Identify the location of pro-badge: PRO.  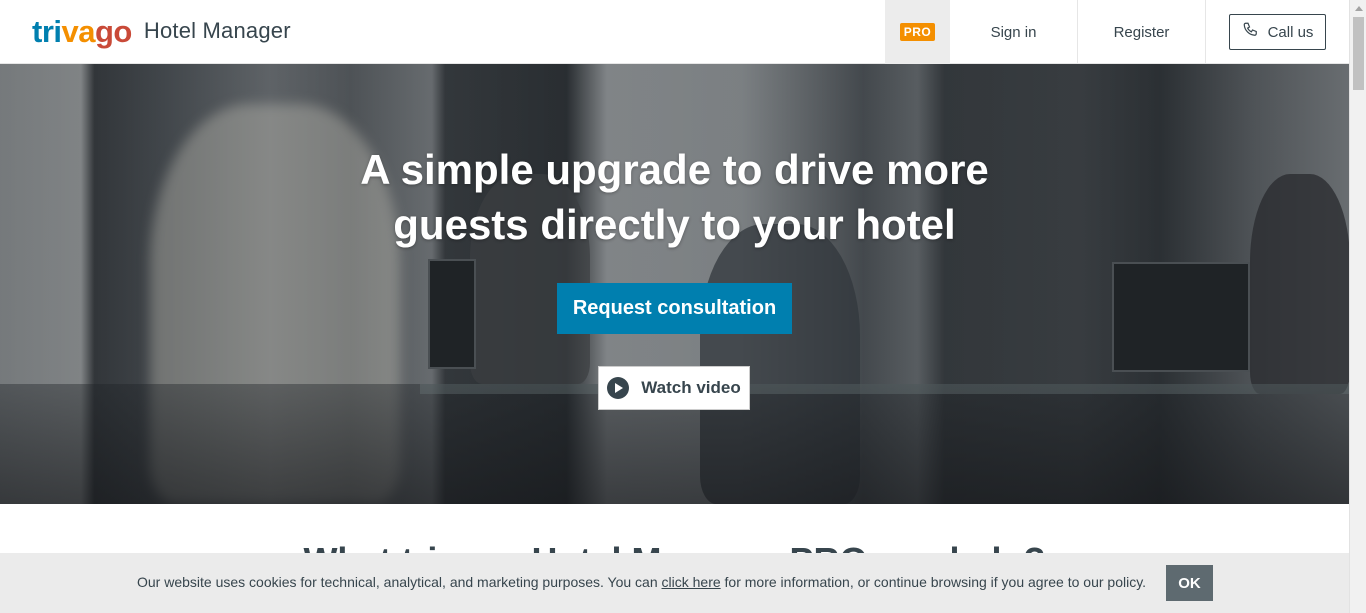
(917, 32).